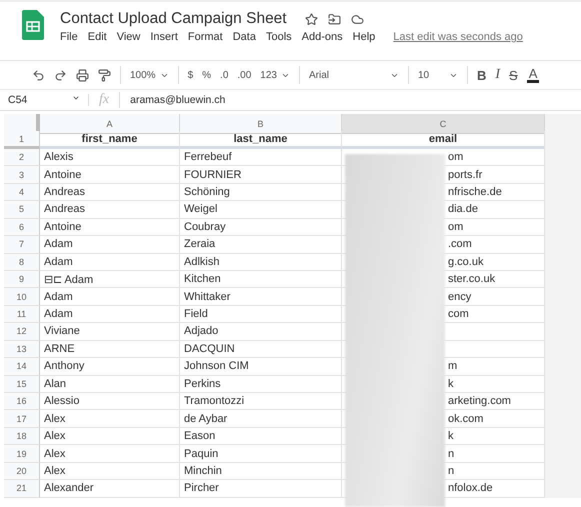 This screenshot has height=507, width=581. What do you see at coordinates (110, 367) in the screenshot?
I see `table-cell: Anthony` at bounding box center [110, 367].